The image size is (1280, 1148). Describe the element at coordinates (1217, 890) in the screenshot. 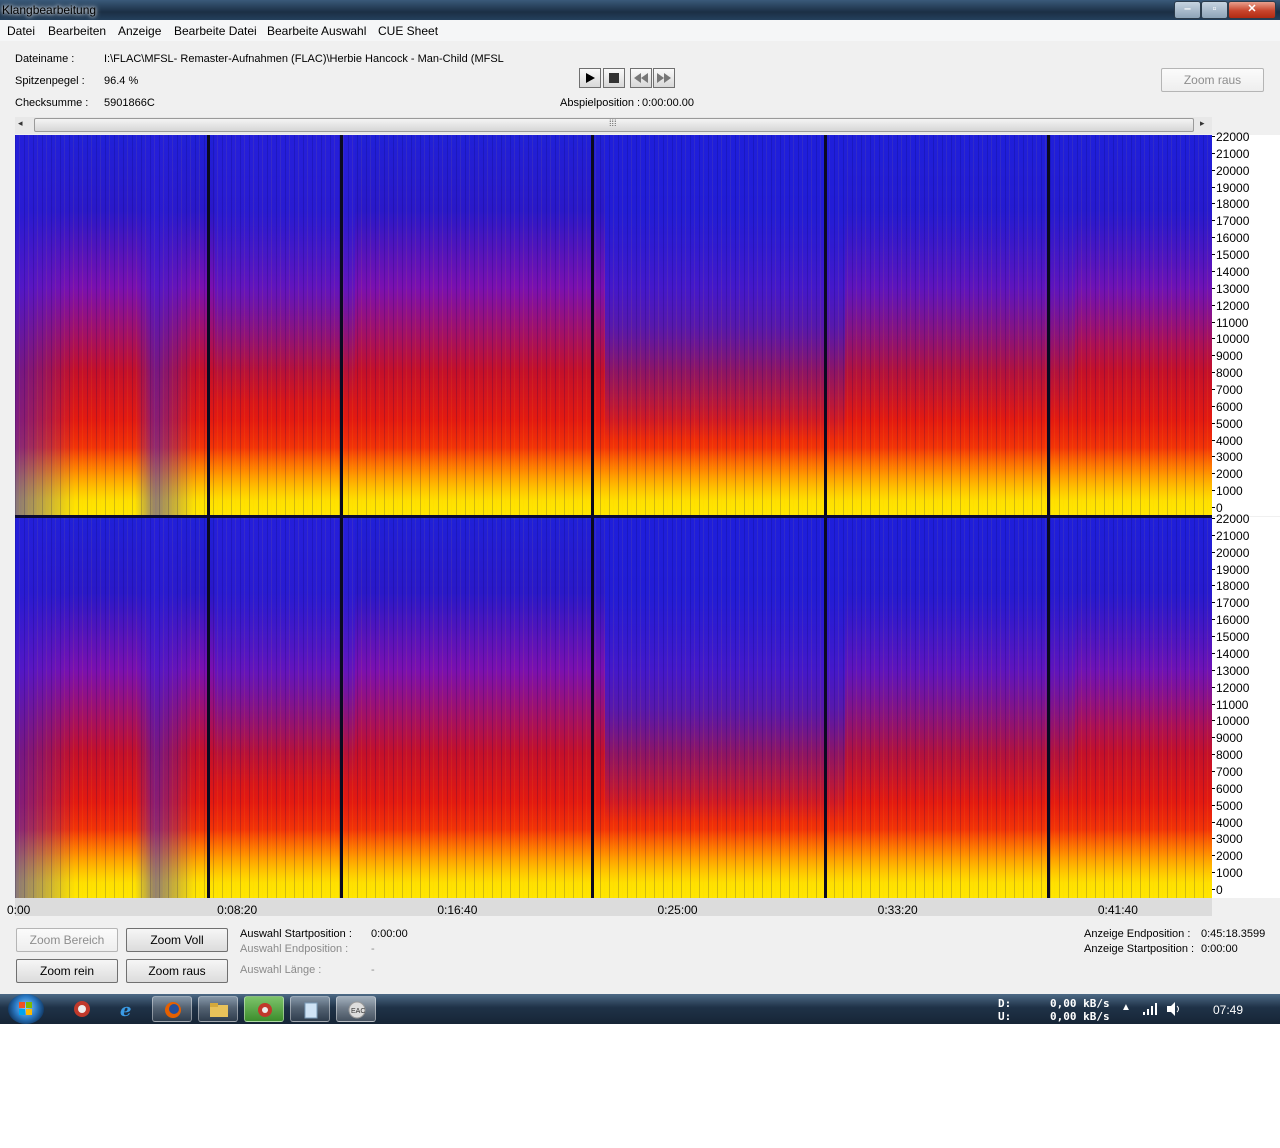

I see `frequency-tick-label: 0` at that location.